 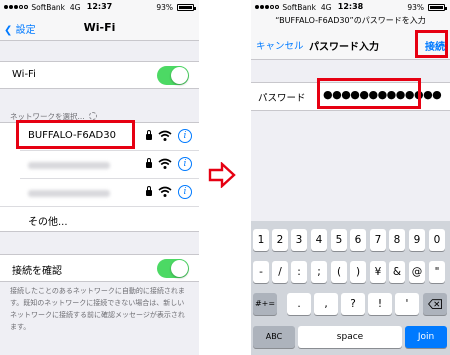 What do you see at coordinates (274, 337) in the screenshot?
I see `abc-key: ABC` at bounding box center [274, 337].